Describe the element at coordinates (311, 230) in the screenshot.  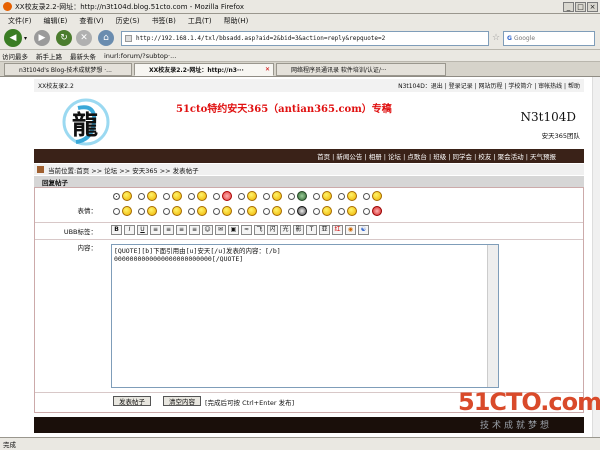
I see `ubb-font-button: T` at that location.